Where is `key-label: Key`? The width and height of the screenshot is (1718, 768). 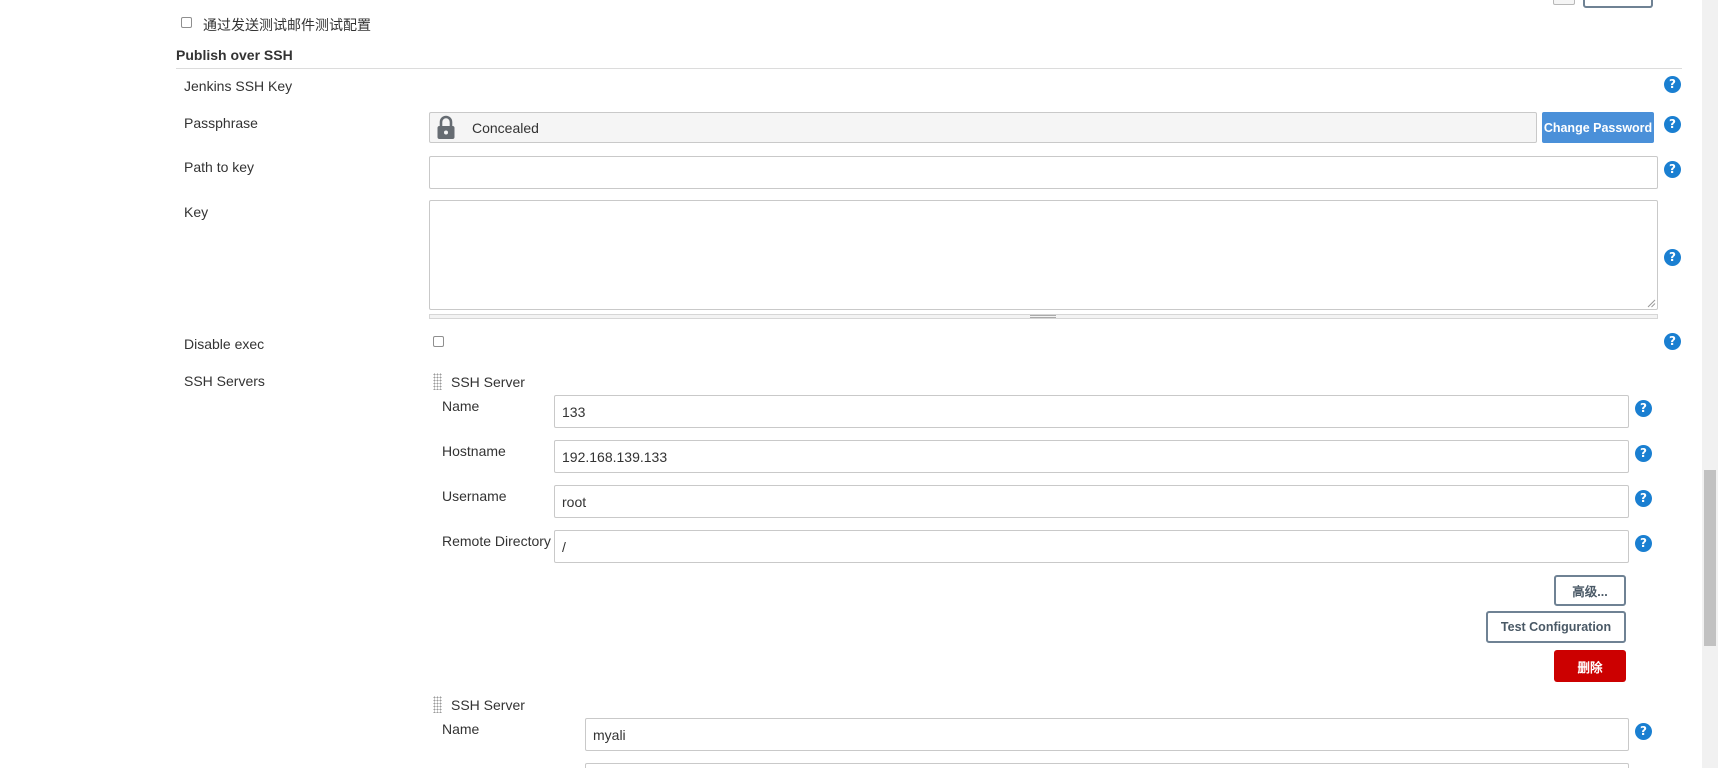
key-label: Key is located at coordinates (196, 212).